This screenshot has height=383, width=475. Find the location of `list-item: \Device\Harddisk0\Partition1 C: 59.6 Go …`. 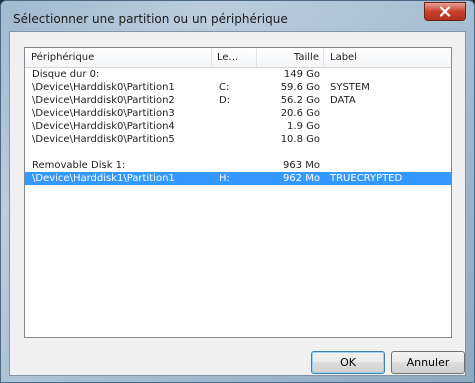

list-item: \Device\Harddisk0\Partition1 C: 59.6 Go … is located at coordinates (238, 87).